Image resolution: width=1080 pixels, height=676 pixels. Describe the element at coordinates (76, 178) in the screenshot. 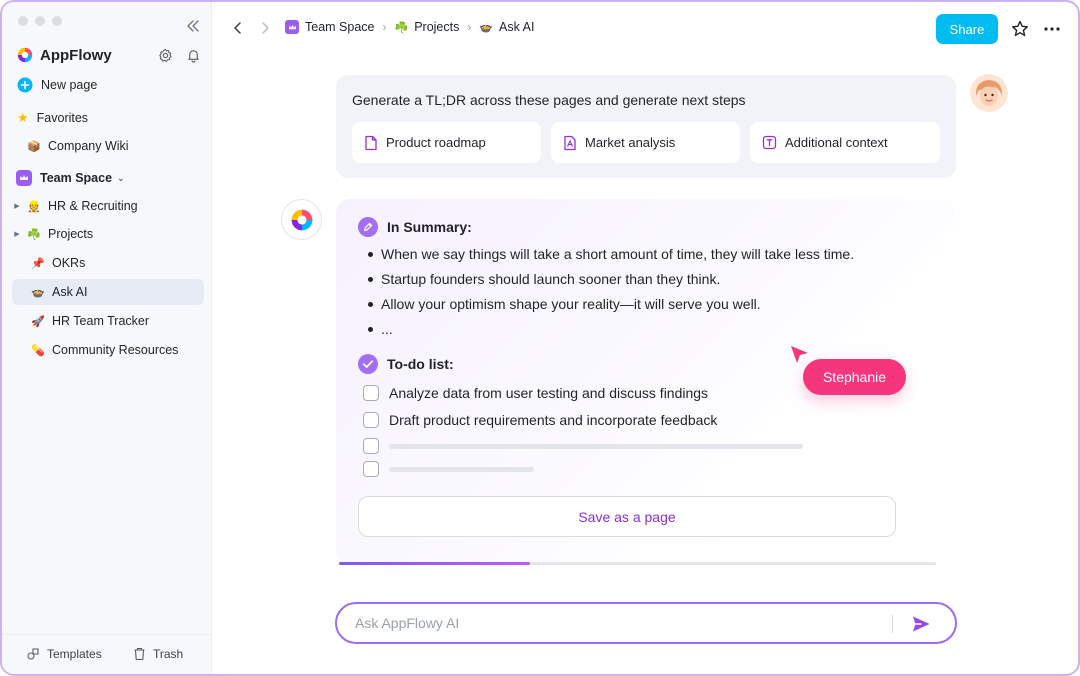

I see `space-label: Team Space` at that location.